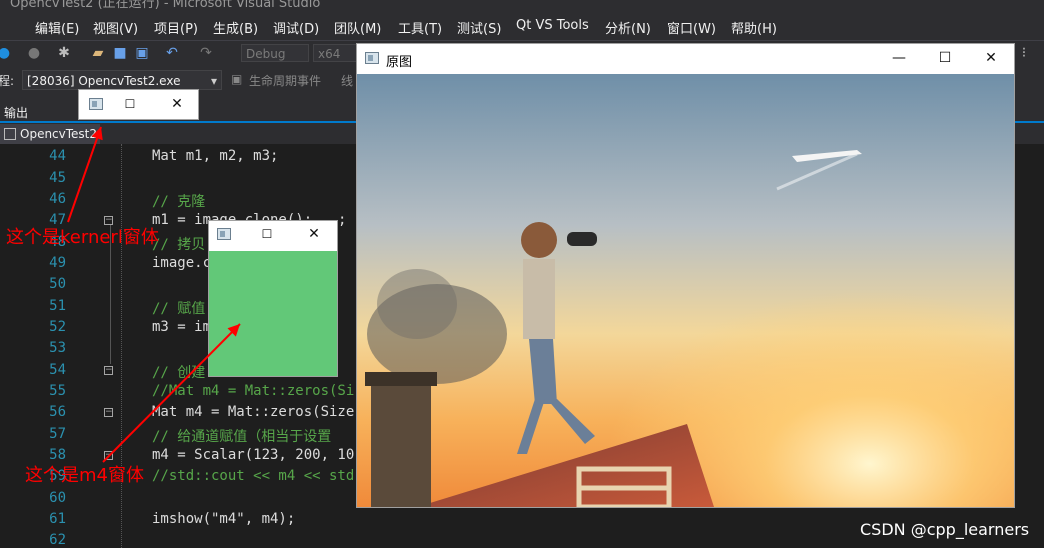 The width and height of the screenshot is (1044, 548). What do you see at coordinates (82, 237) in the screenshot?
I see `kernel-annotation: 这个是kernerl窗体` at bounding box center [82, 237].